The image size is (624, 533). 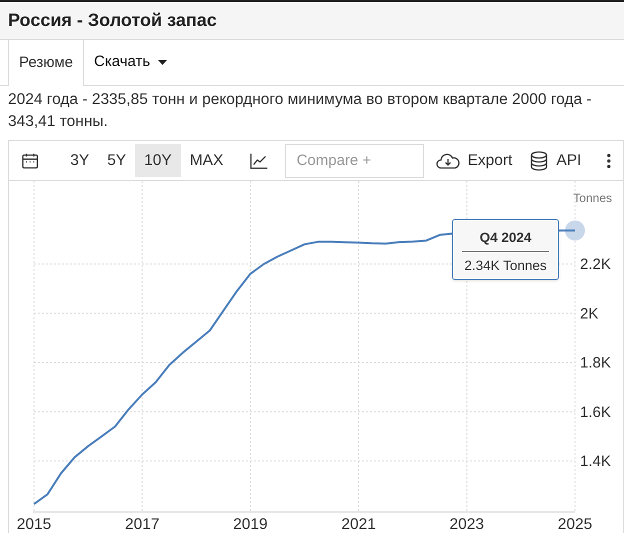 I want to click on tooltip-title: Q4 2024, so click(x=505, y=240).